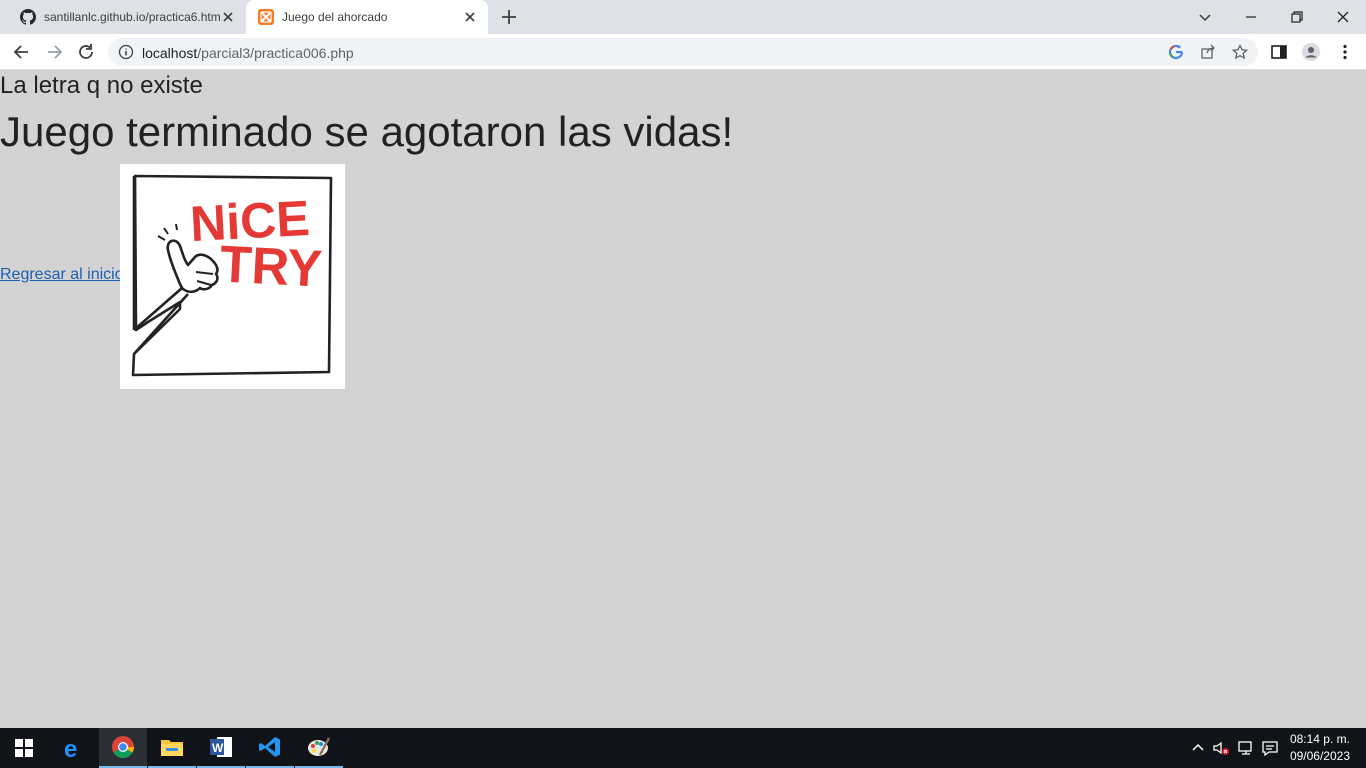  I want to click on bookmark-star-icon, so click(1240, 52).